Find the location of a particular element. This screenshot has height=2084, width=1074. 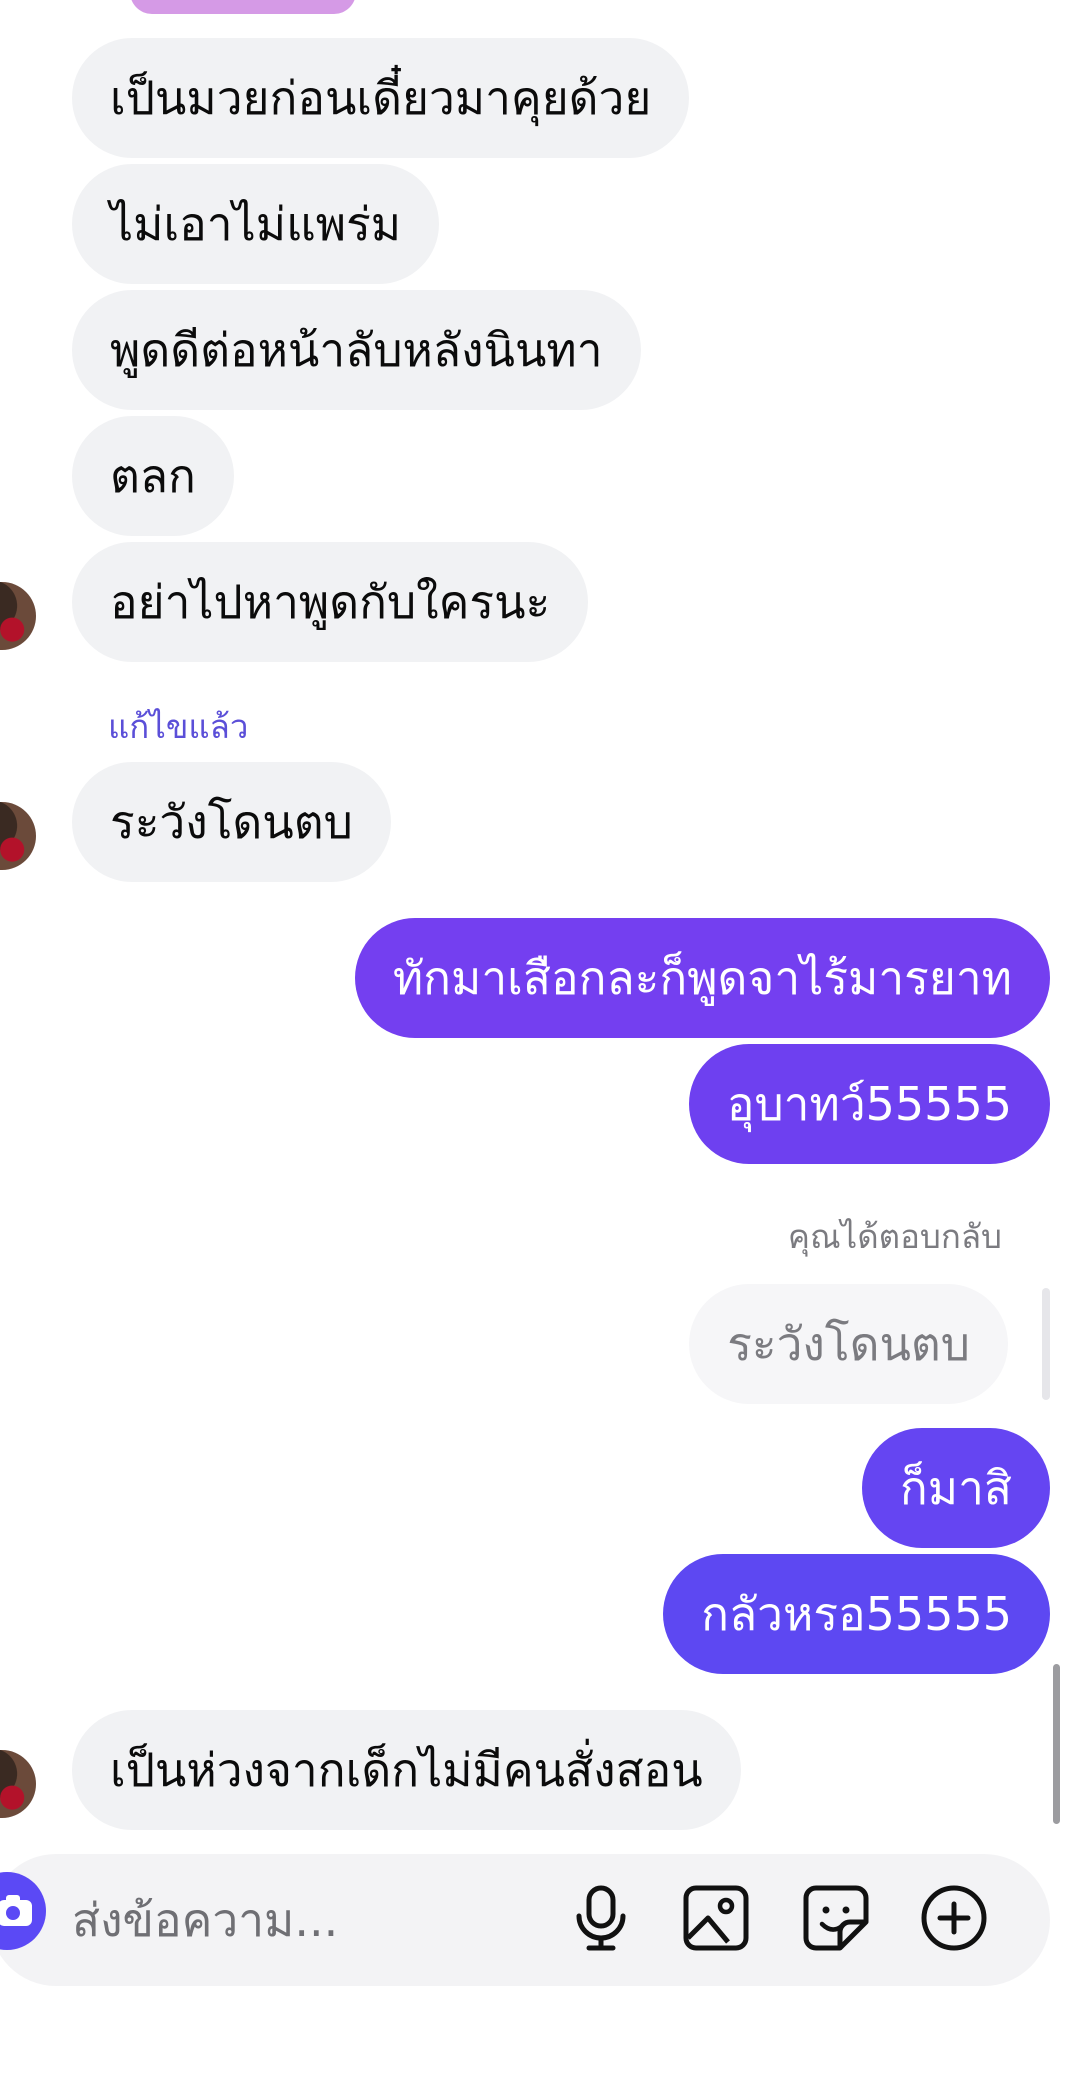

outgoing-message: ก็มาสิ is located at coordinates (955, 1488).